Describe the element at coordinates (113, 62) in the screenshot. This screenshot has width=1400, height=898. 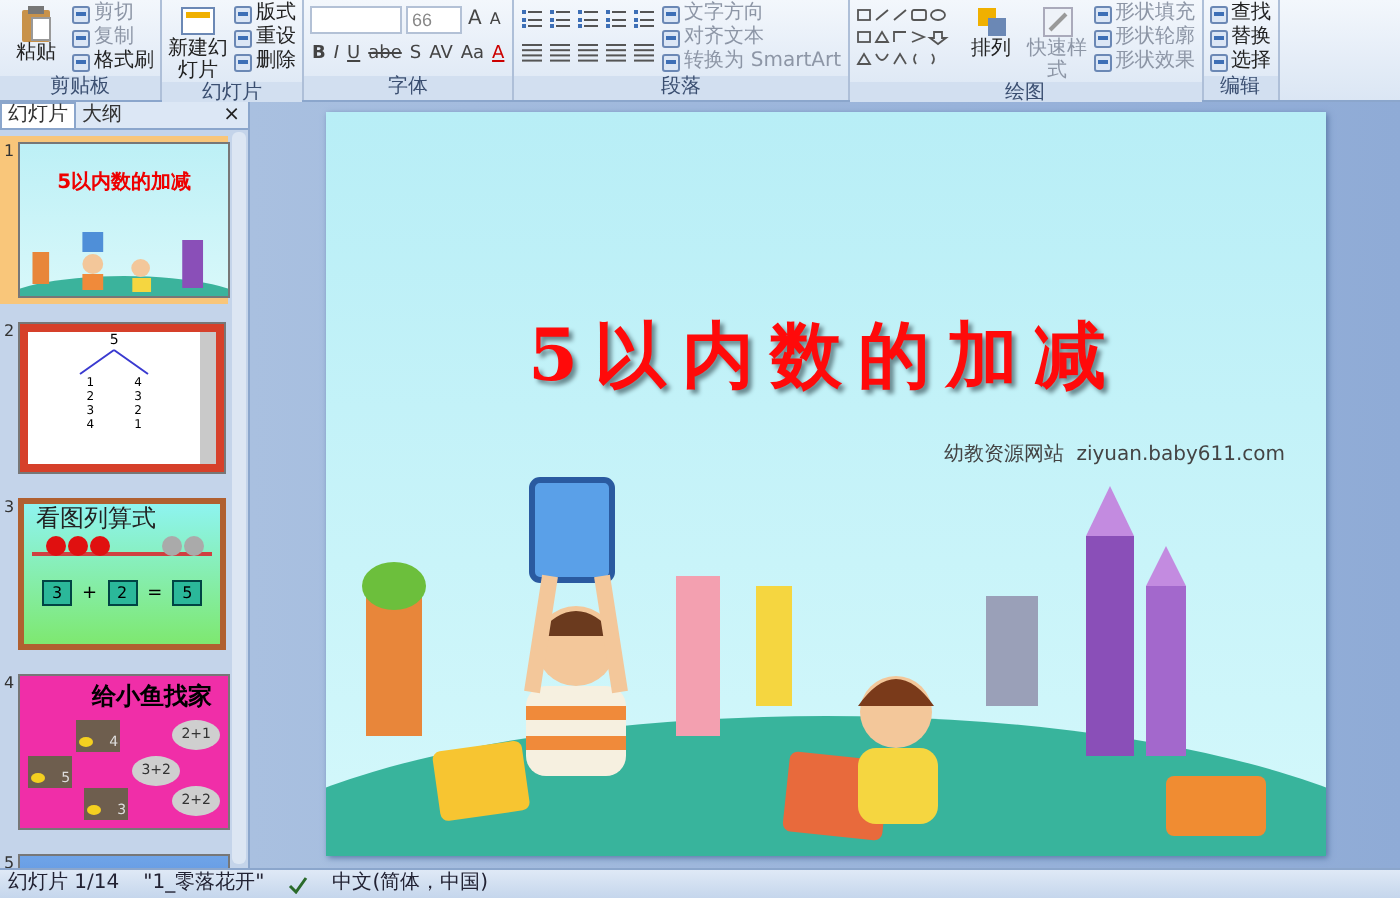
I see `ribbon-button: 格式刷` at that location.